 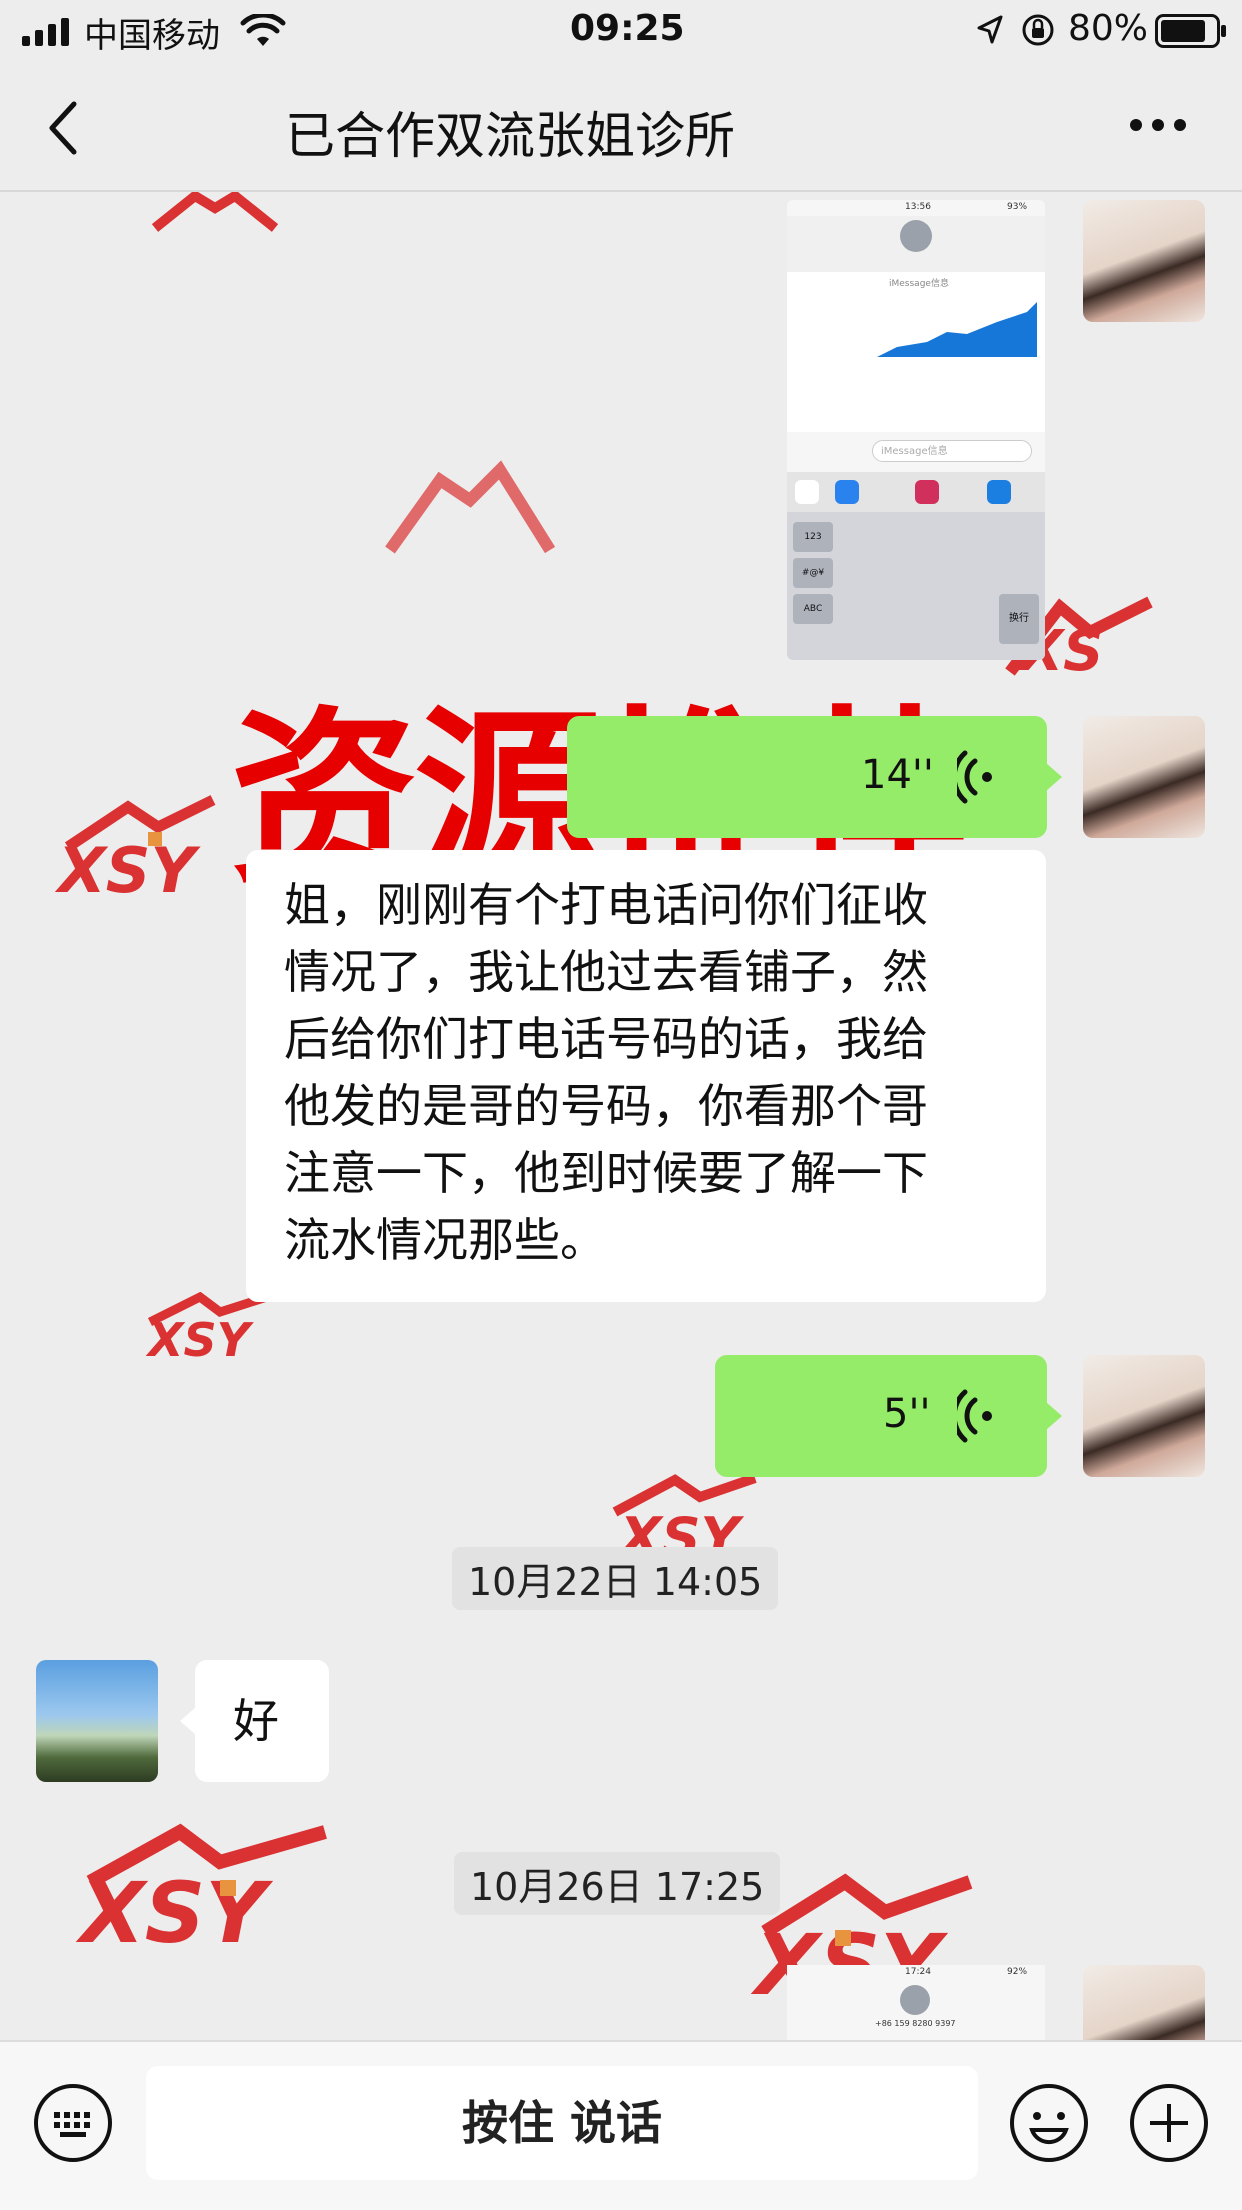 I want to click on back-chevron-icon, so click(x=64, y=128).